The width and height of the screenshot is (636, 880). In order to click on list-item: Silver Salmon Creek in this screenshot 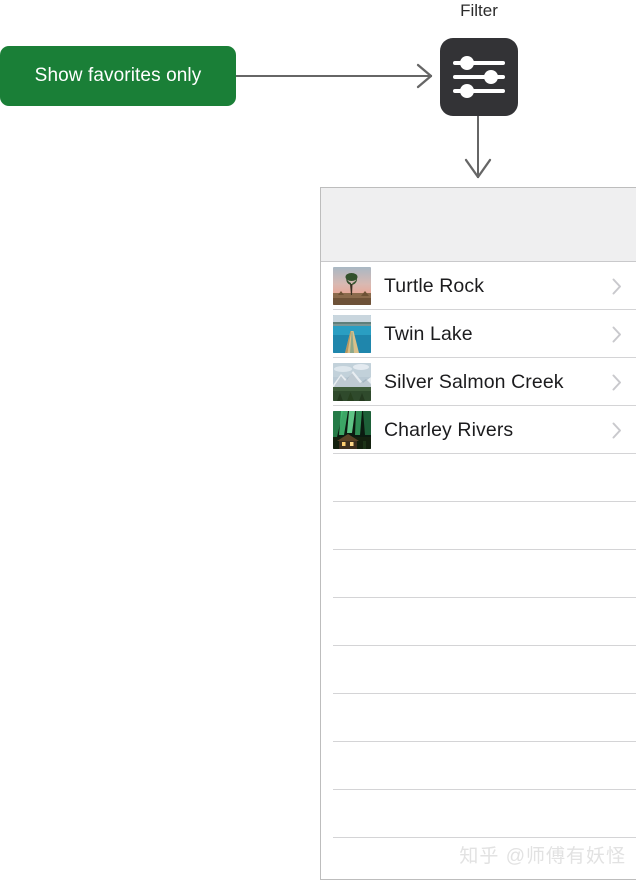, I will do `click(478, 382)`.